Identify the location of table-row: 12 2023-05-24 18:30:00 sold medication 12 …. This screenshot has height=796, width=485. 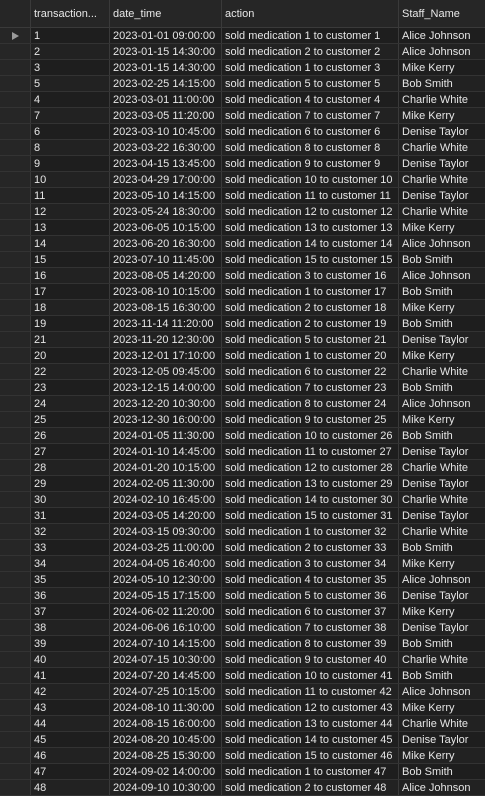
(242, 212).